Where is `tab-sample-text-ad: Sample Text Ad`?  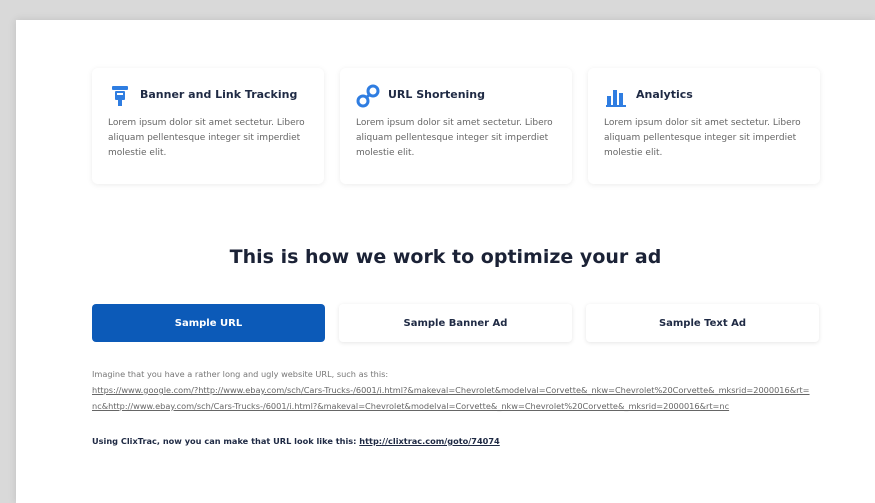 tab-sample-text-ad: Sample Text Ad is located at coordinates (702, 323).